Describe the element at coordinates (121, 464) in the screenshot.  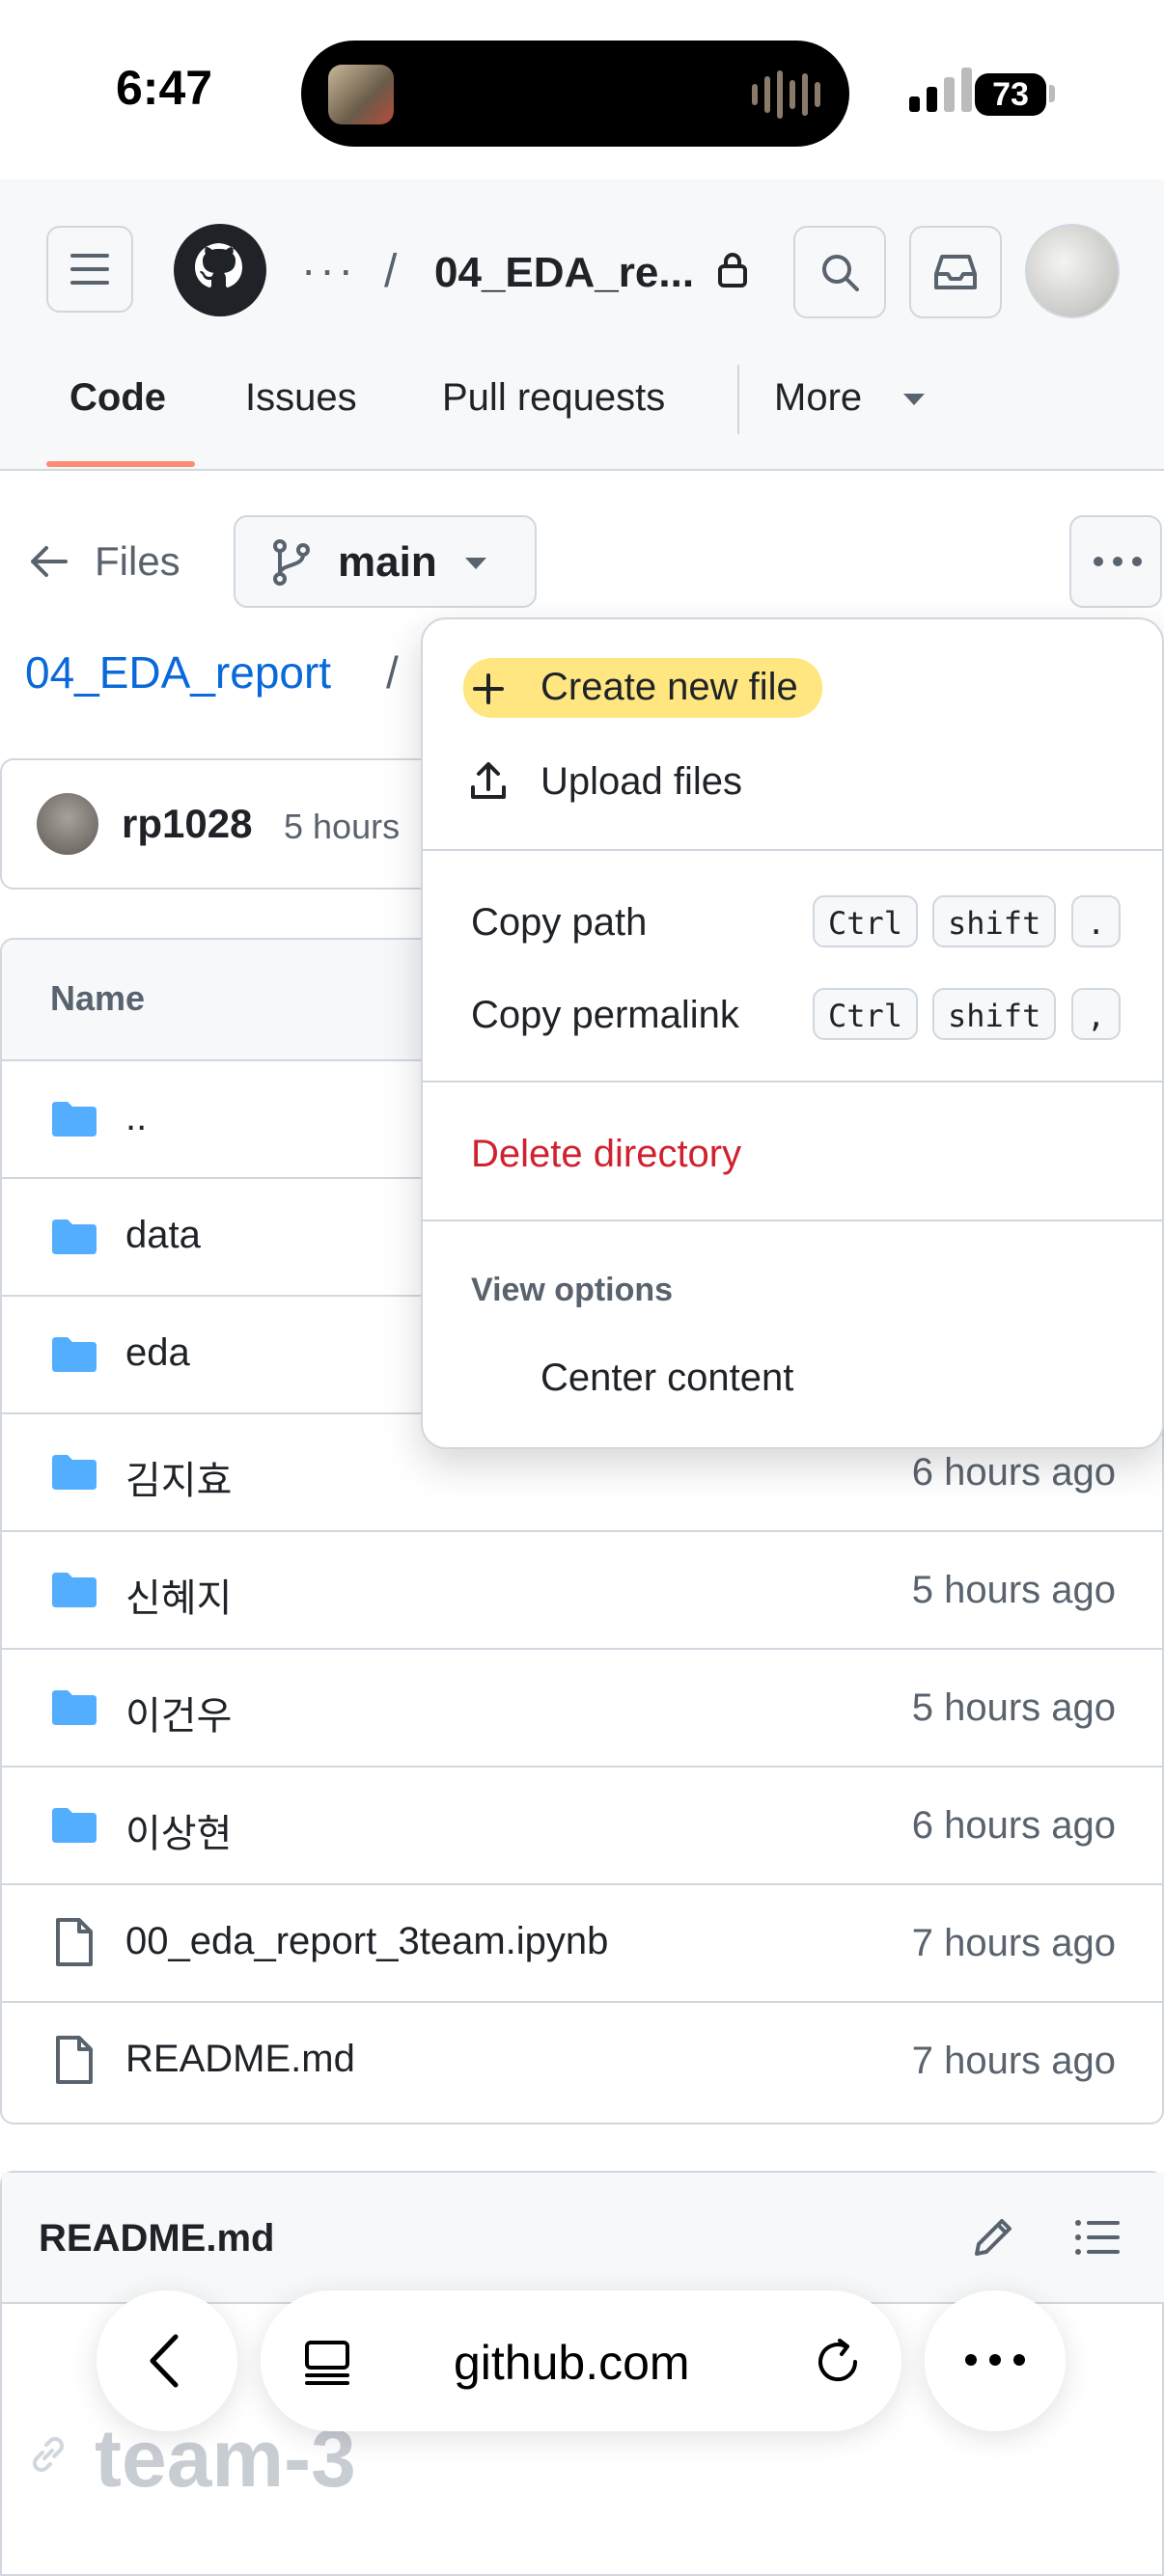
I see `active-tab-underline` at that location.